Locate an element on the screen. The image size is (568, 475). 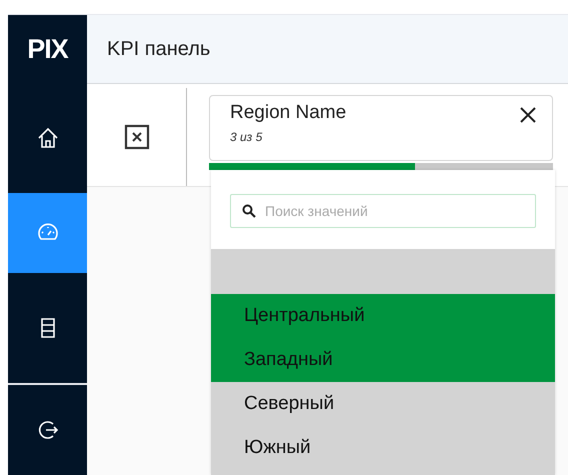
filter-card: Region Name 3 из 5 is located at coordinates (381, 128).